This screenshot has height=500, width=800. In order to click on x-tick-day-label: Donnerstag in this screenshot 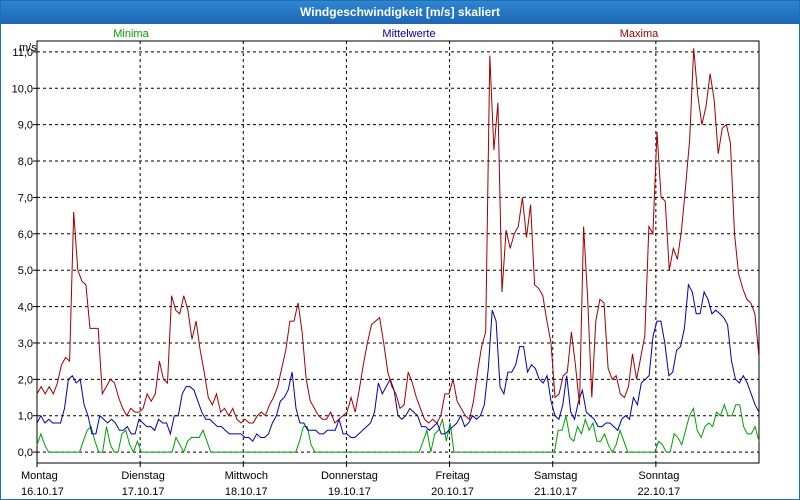, I will do `click(349, 476)`.